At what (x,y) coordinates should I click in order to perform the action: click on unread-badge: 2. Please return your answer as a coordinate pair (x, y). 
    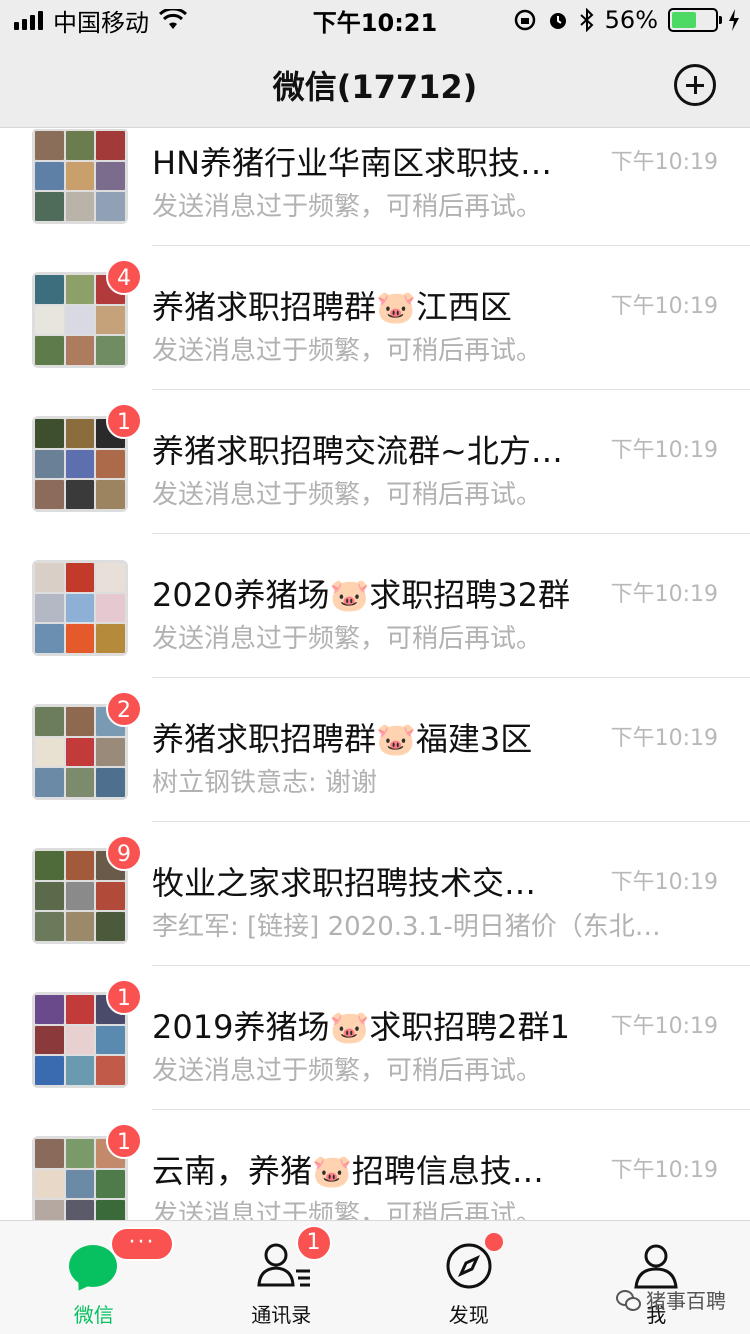
    Looking at the image, I should click on (124, 709).